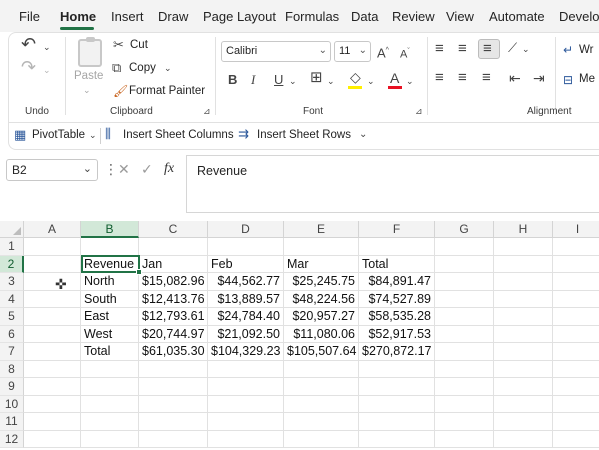 The width and height of the screenshot is (599, 450). Describe the element at coordinates (12, 422) in the screenshot. I see `row-header-11: 11` at that location.